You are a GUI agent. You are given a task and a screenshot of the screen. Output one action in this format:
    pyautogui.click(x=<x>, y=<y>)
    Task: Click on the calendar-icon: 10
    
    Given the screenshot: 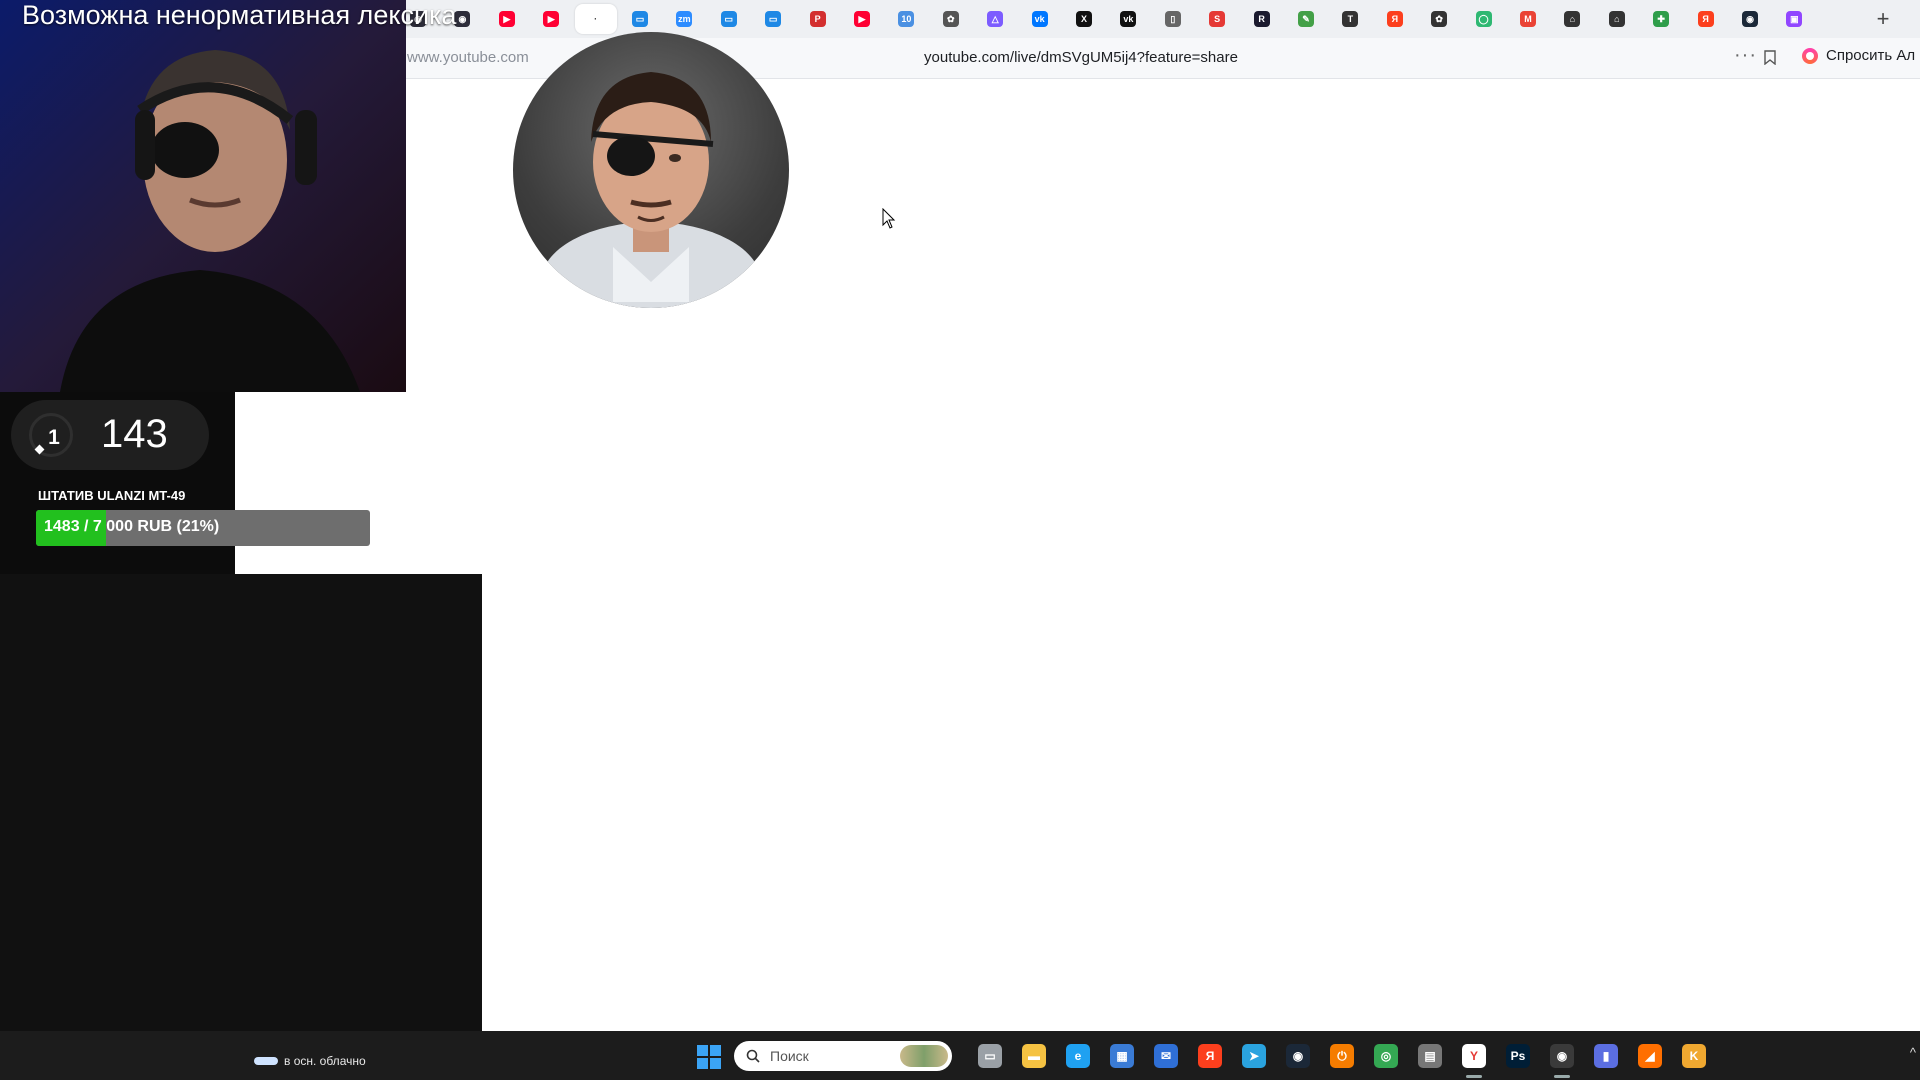 What is the action you would take?
    pyautogui.click(x=906, y=19)
    